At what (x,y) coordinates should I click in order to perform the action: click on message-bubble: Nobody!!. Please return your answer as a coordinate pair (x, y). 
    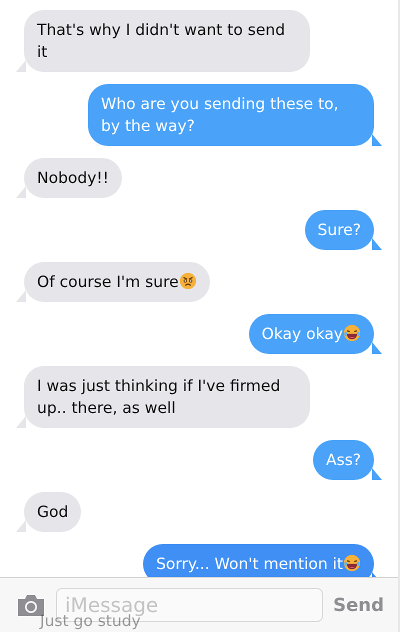
    Looking at the image, I should click on (73, 178).